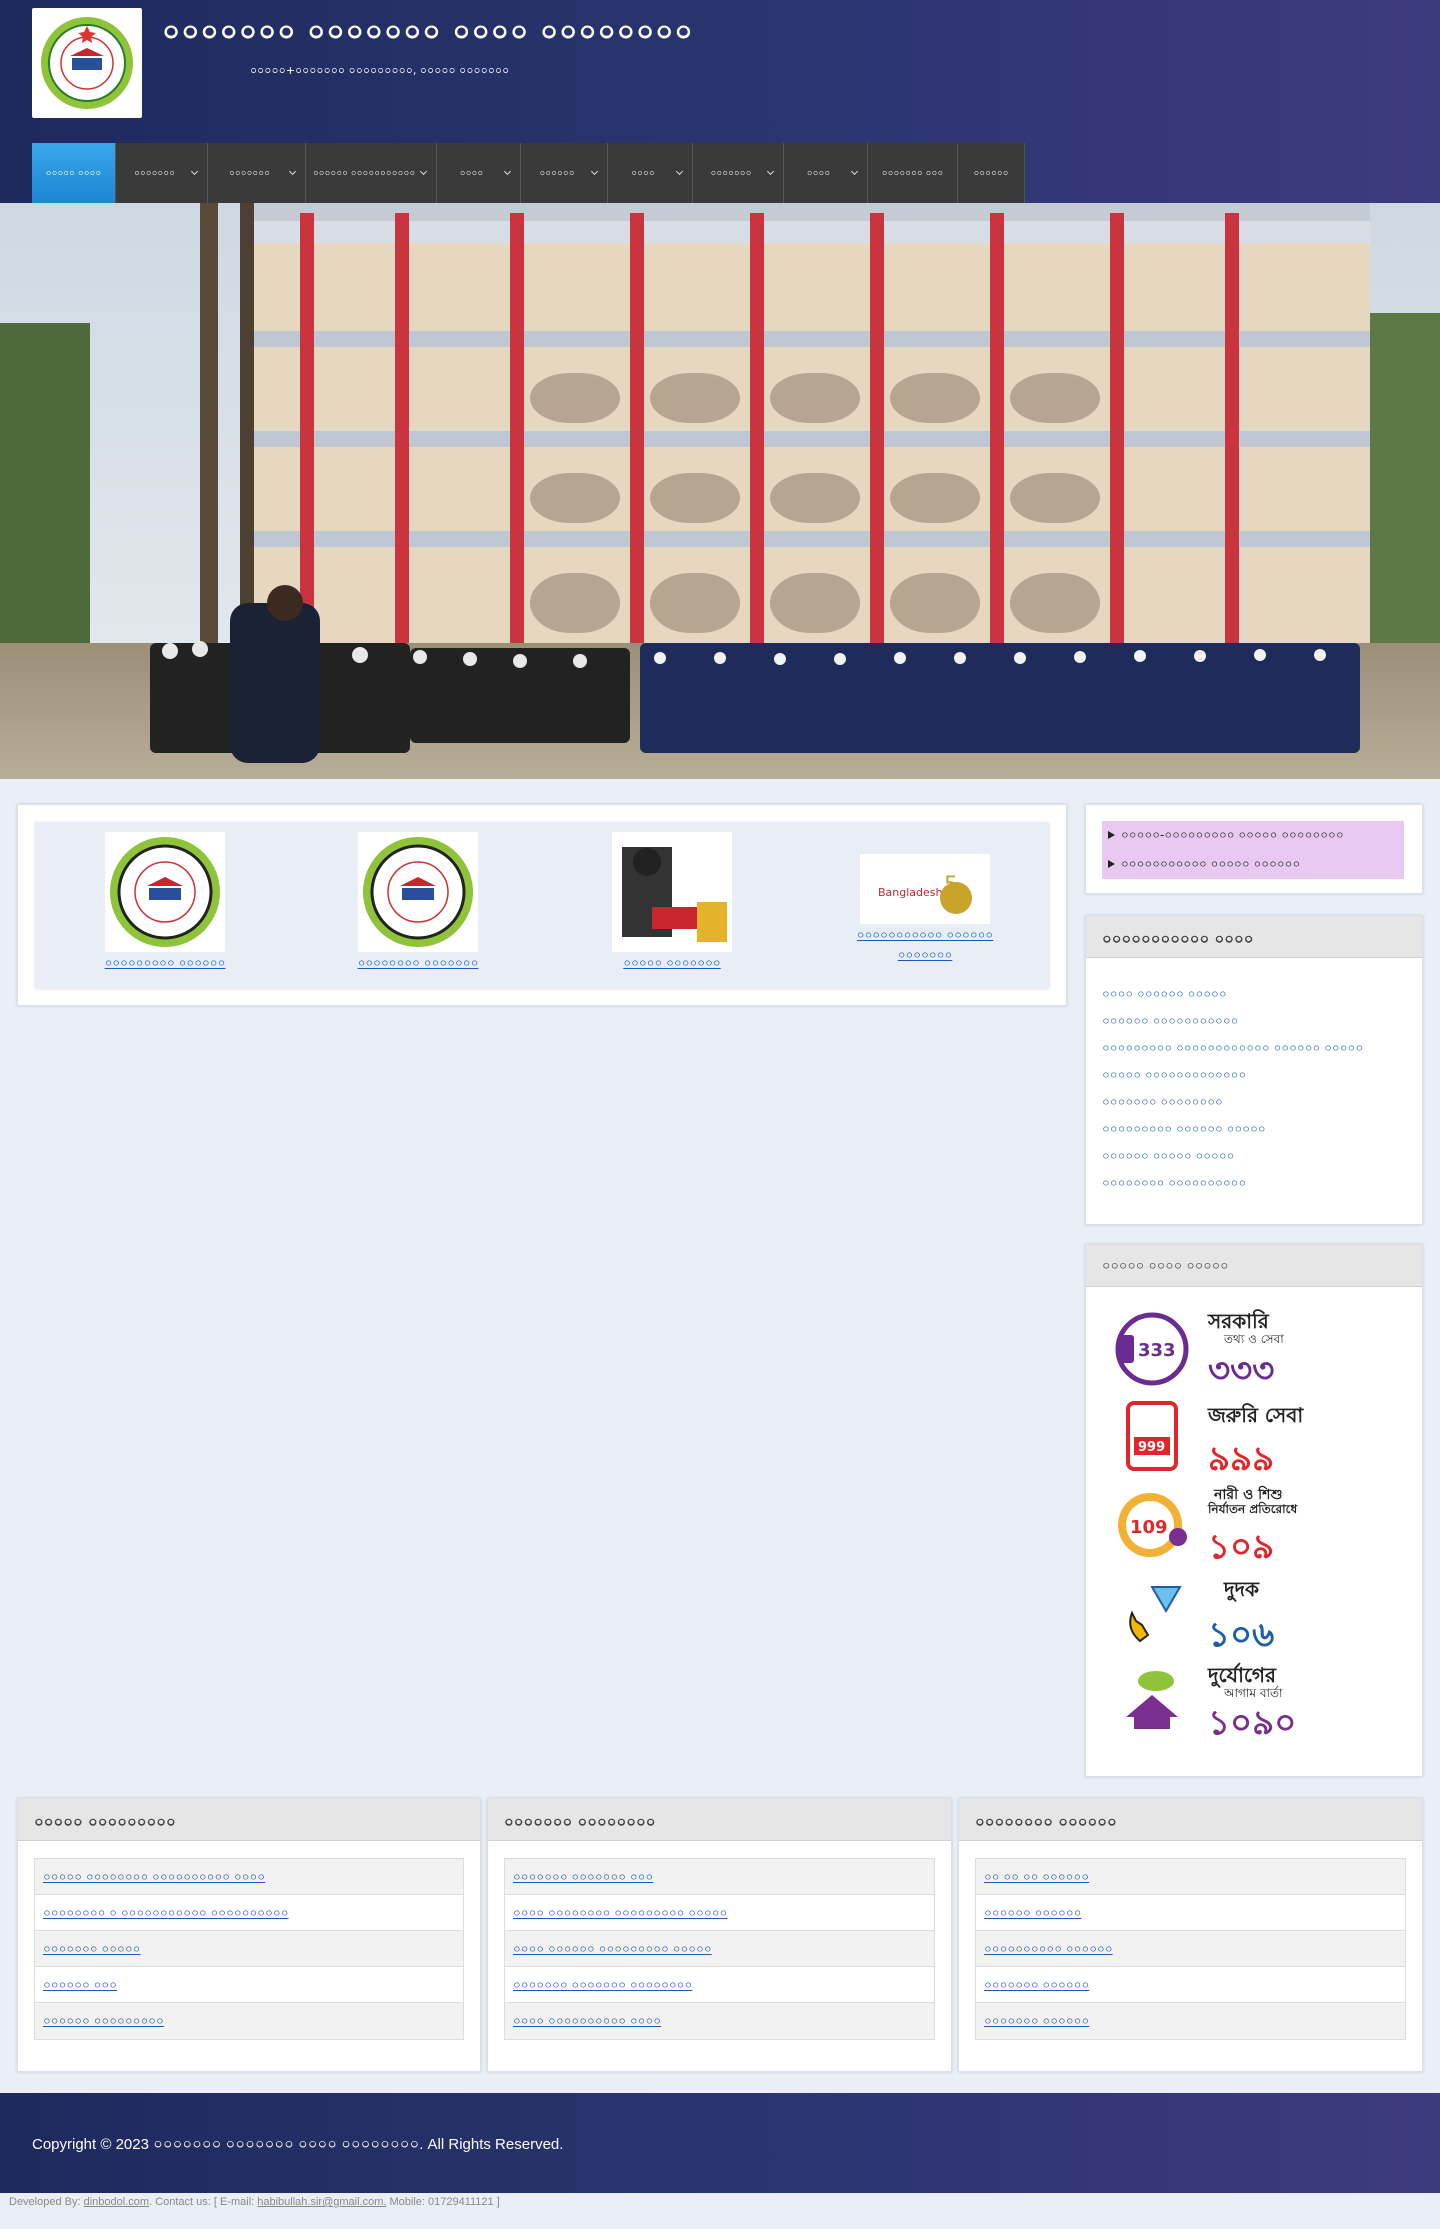 Image resolution: width=1440 pixels, height=2229 pixels. I want to click on hotline-number: ১০৬, so click(1241, 1635).